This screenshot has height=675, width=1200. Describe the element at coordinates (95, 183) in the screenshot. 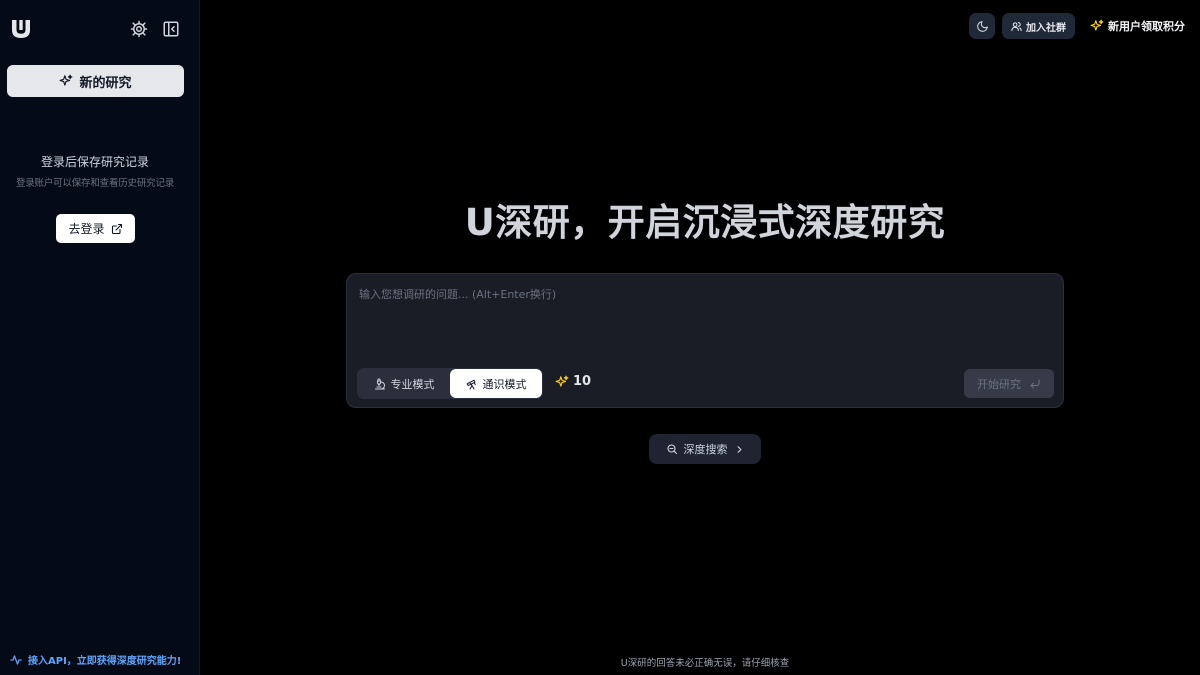

I see `login-subtitle: 登录账户可以保存和查看历史研究记录` at that location.